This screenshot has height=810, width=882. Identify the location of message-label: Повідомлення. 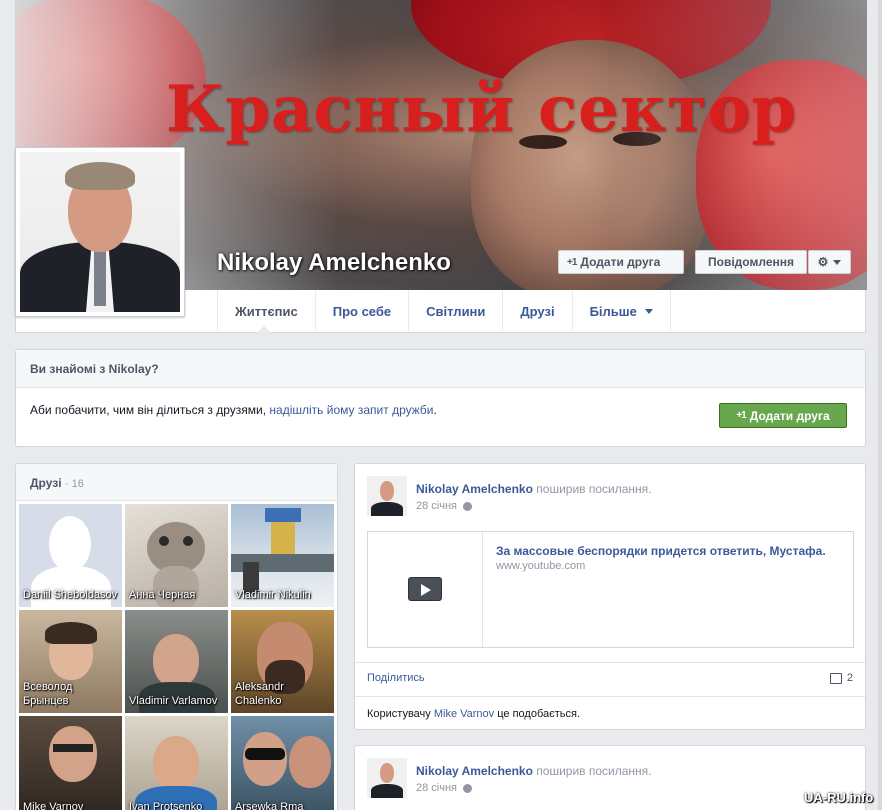
(751, 262).